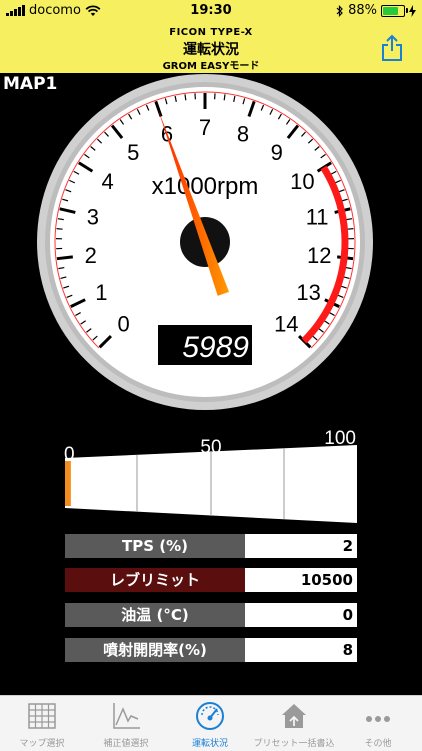 Image resolution: width=422 pixels, height=751 pixels. What do you see at coordinates (126, 742) in the screenshot?
I see `tab-label: 補正値選択` at bounding box center [126, 742].